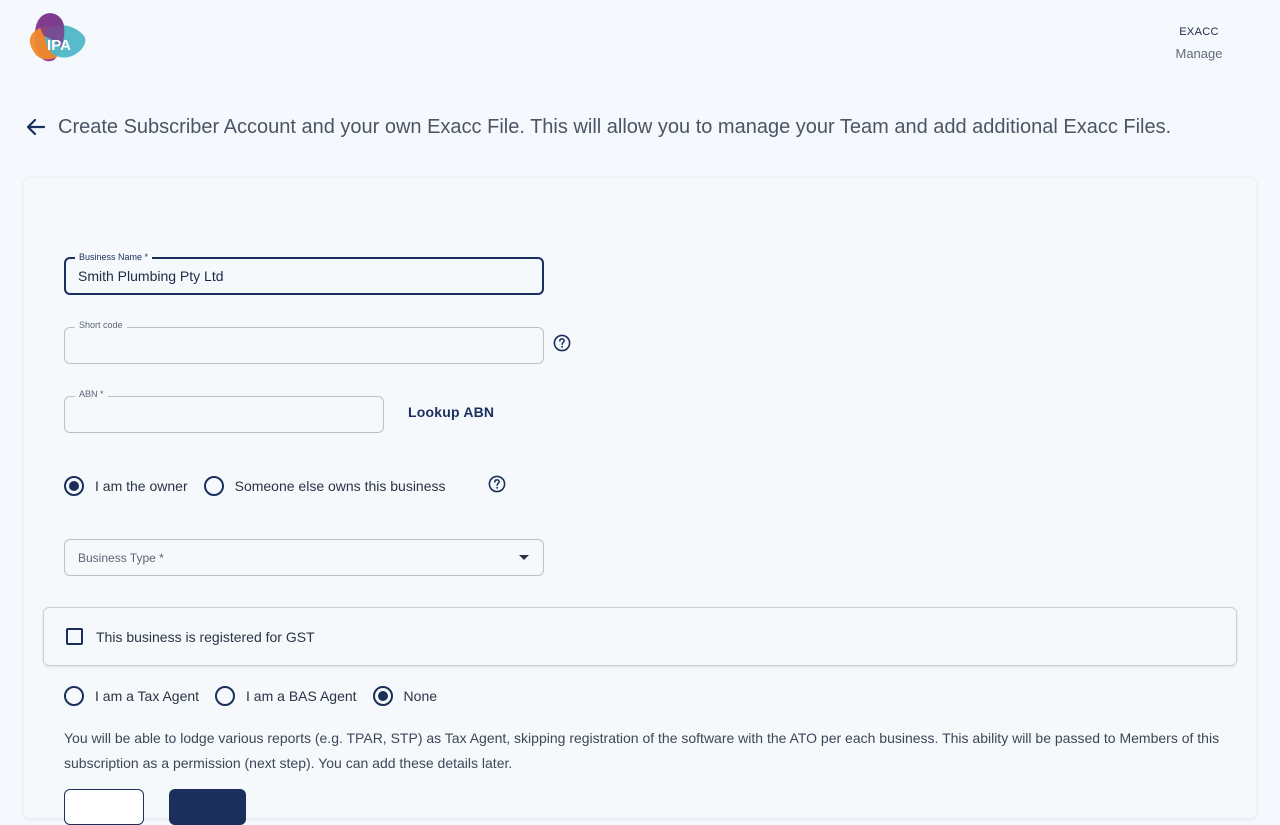 Image resolution: width=1280 pixels, height=825 pixels. I want to click on caret-down-icon, so click(524, 557).